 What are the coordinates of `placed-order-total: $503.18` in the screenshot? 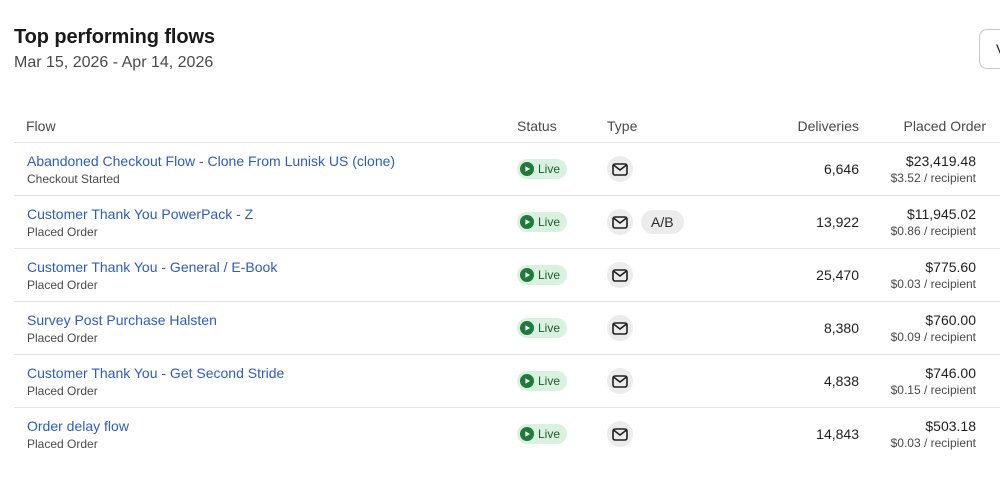 It's located at (950, 426).